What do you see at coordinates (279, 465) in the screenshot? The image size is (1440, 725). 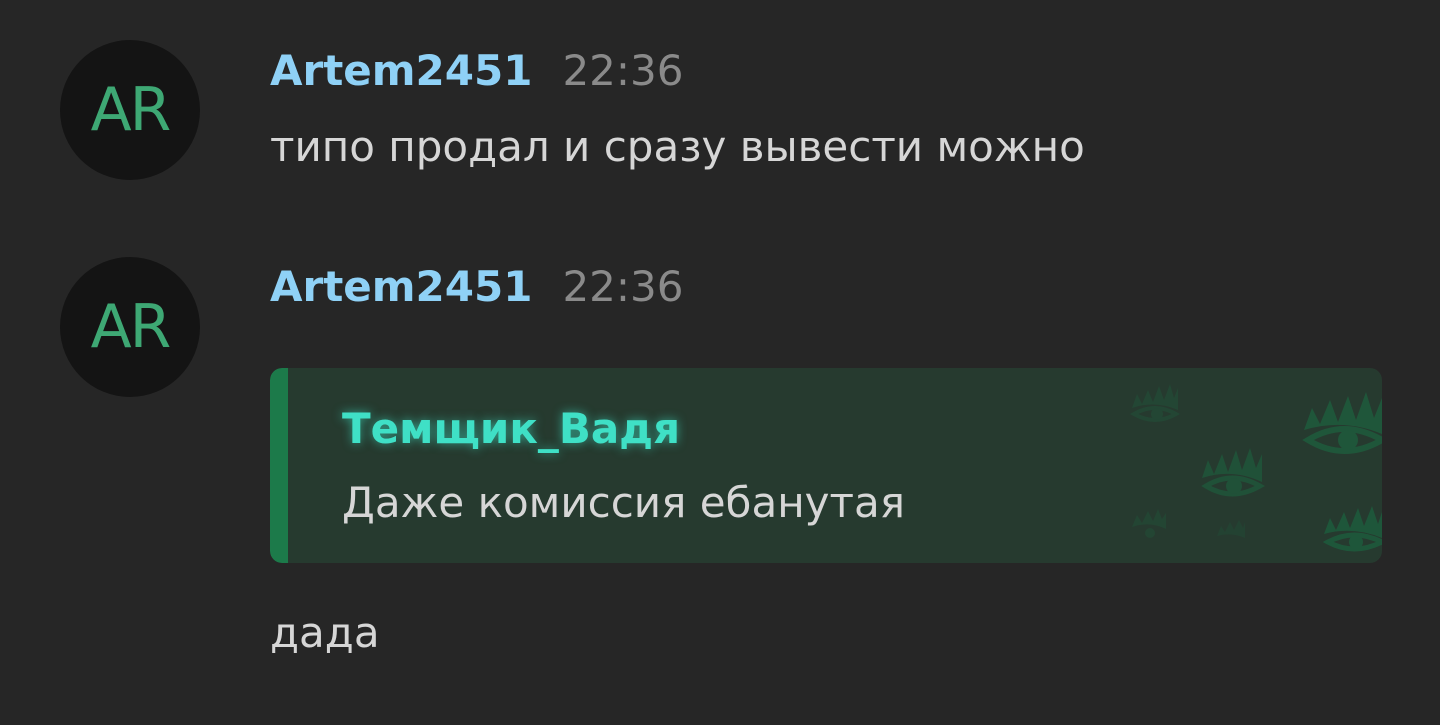 I see `reply-accent-bar` at bounding box center [279, 465].